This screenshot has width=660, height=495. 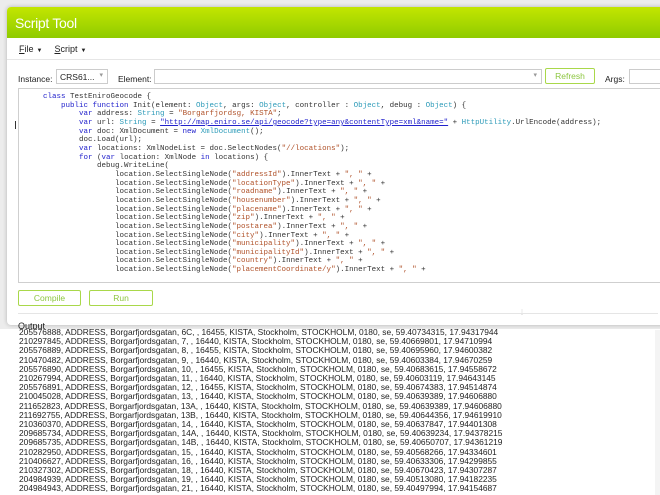 What do you see at coordinates (239, 157) in the screenshot?
I see `code-token: locations) {` at bounding box center [239, 157].